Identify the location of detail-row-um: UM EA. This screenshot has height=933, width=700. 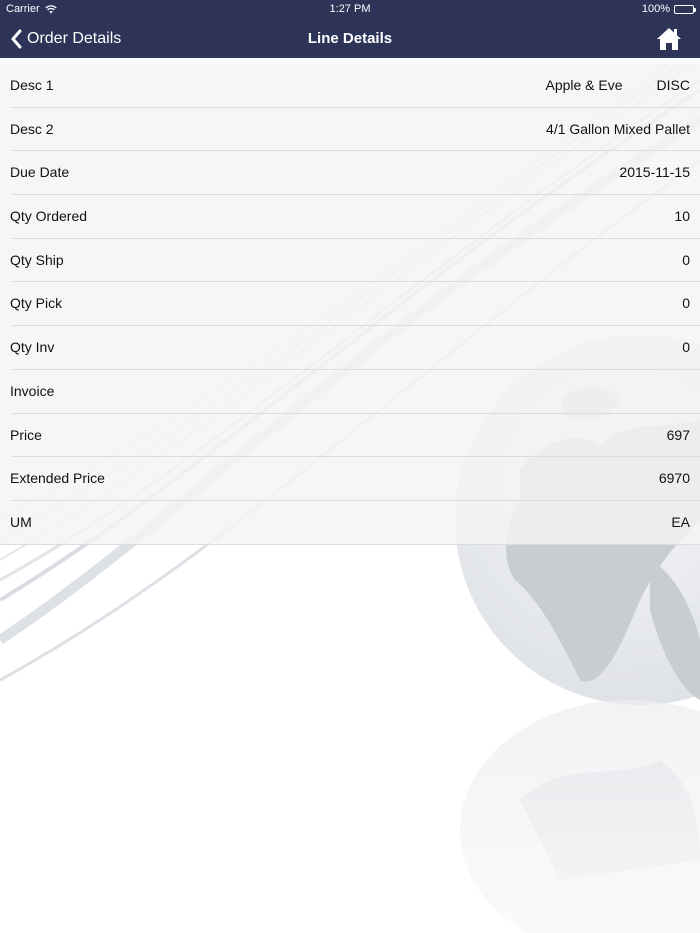
(350, 522).